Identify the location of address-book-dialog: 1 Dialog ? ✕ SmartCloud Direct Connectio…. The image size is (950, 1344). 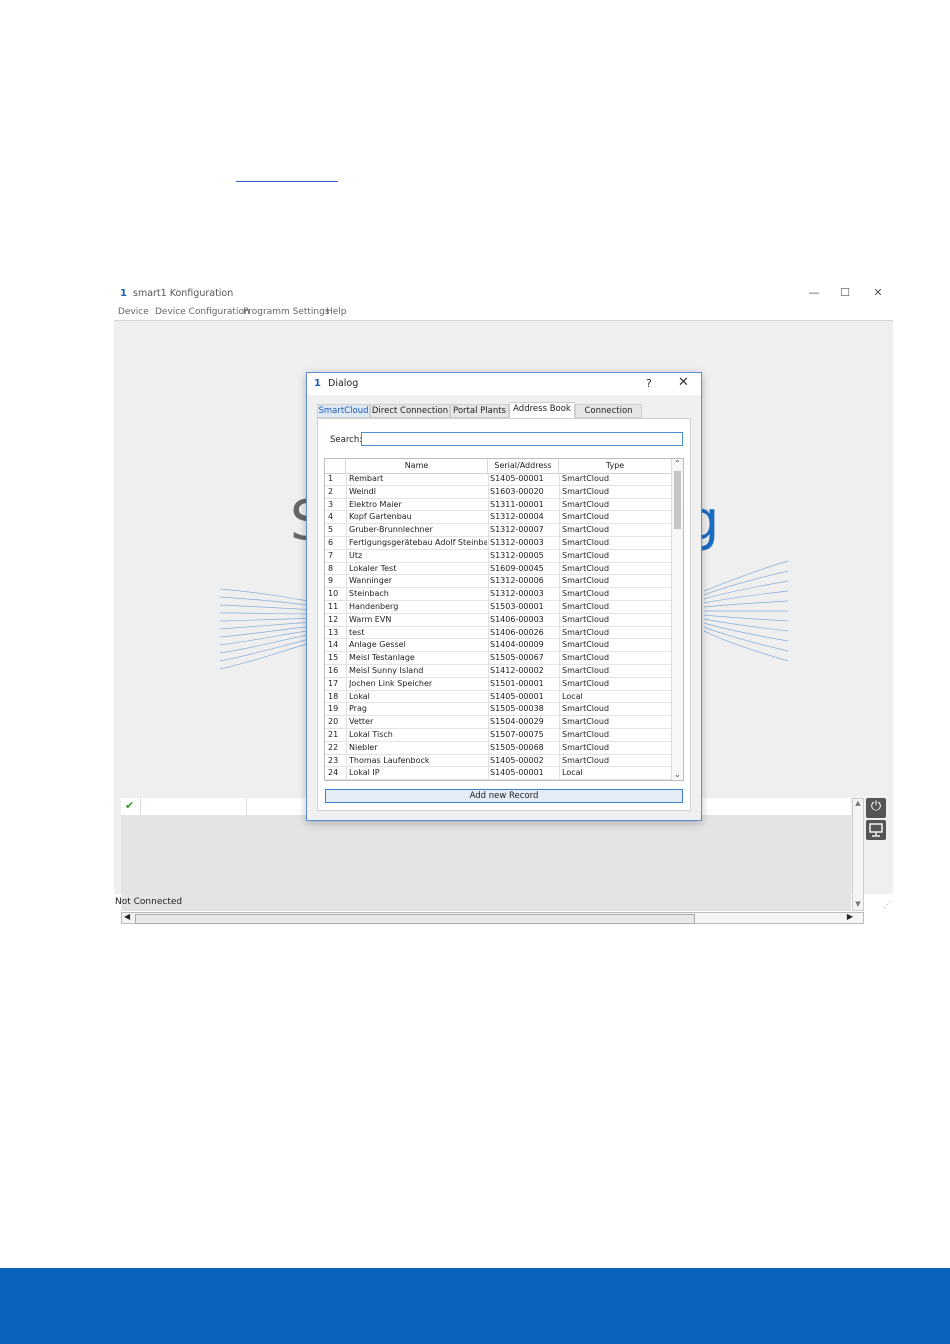
(504, 596).